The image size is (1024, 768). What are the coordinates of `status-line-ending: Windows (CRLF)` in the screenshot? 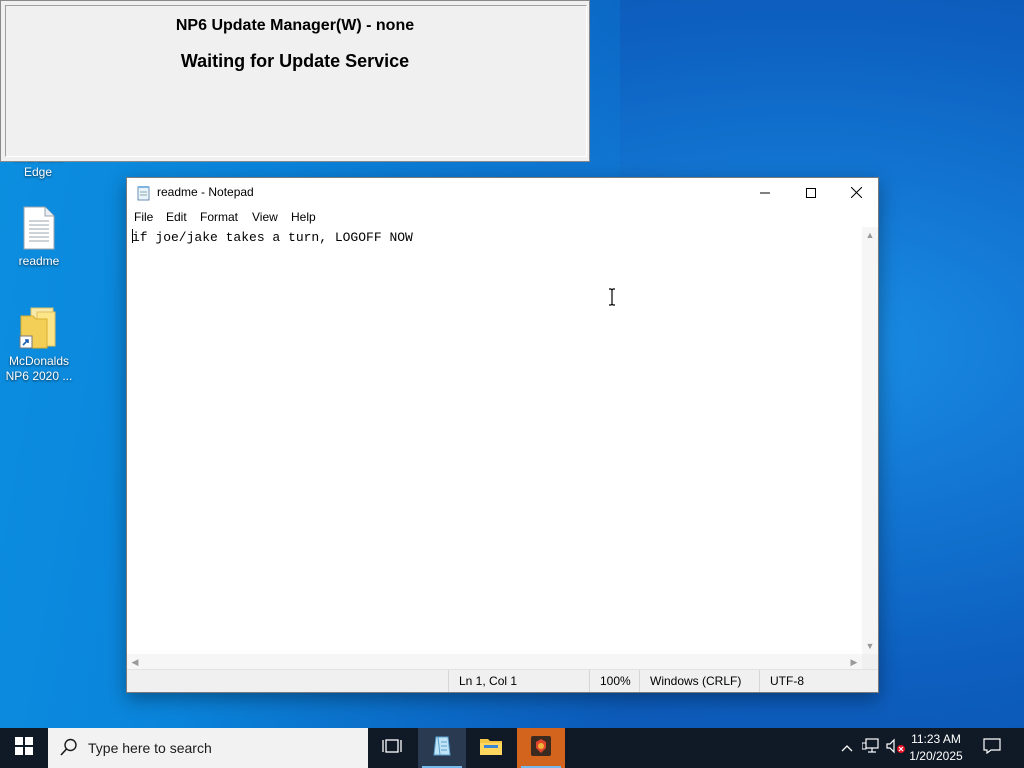 It's located at (699, 681).